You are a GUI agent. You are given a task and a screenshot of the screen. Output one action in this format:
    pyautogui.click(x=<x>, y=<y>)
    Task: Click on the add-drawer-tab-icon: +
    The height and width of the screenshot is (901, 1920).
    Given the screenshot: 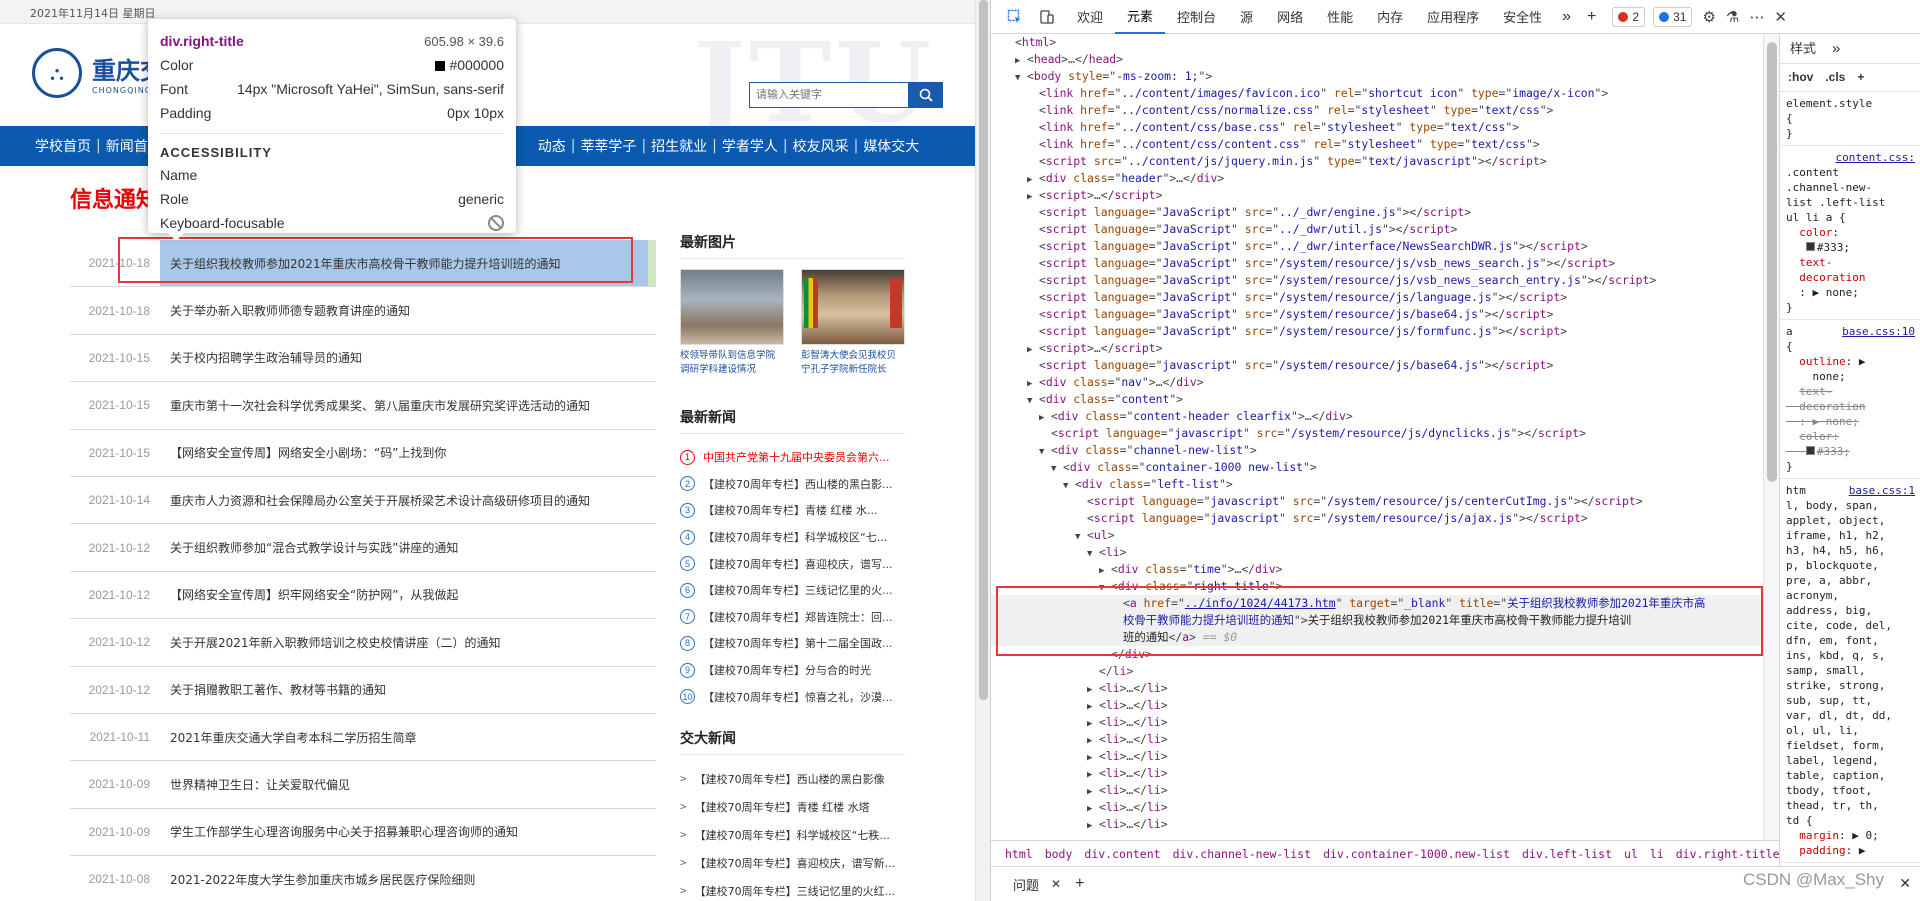 What is the action you would take?
    pyautogui.click(x=1079, y=884)
    